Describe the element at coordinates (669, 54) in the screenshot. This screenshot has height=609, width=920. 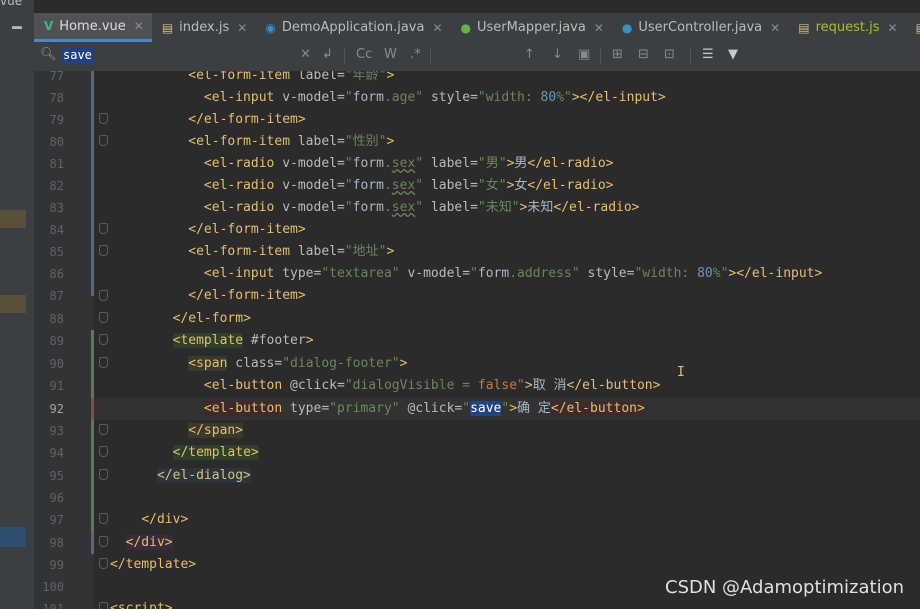
I see `select-all-icon: ⊡` at that location.